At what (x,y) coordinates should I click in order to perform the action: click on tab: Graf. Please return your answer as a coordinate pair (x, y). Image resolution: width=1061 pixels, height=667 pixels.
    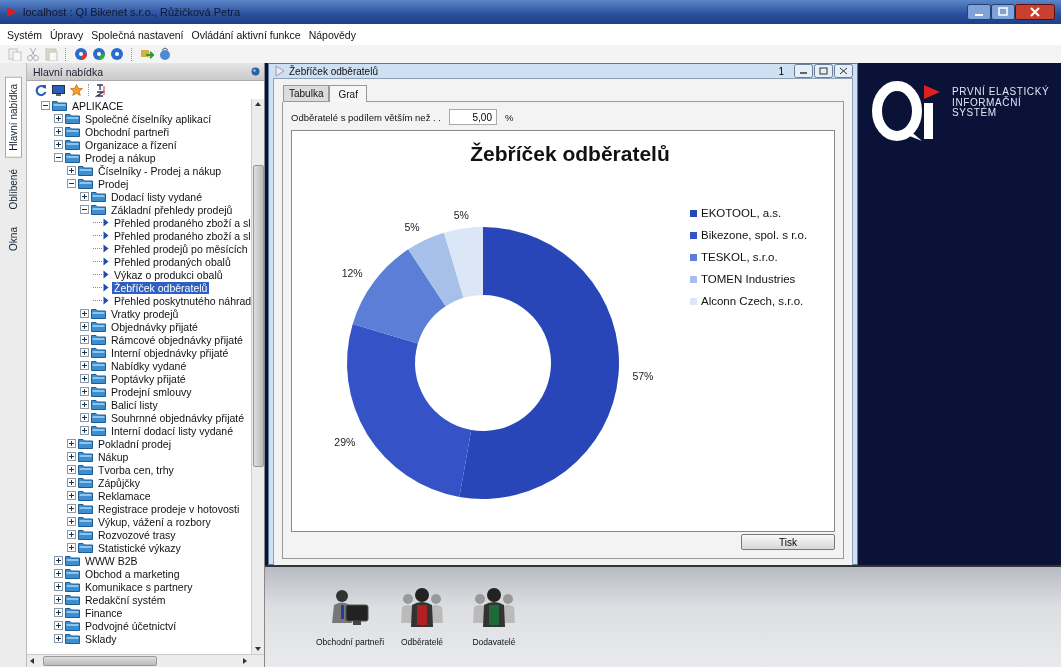
    Looking at the image, I should click on (348, 93).